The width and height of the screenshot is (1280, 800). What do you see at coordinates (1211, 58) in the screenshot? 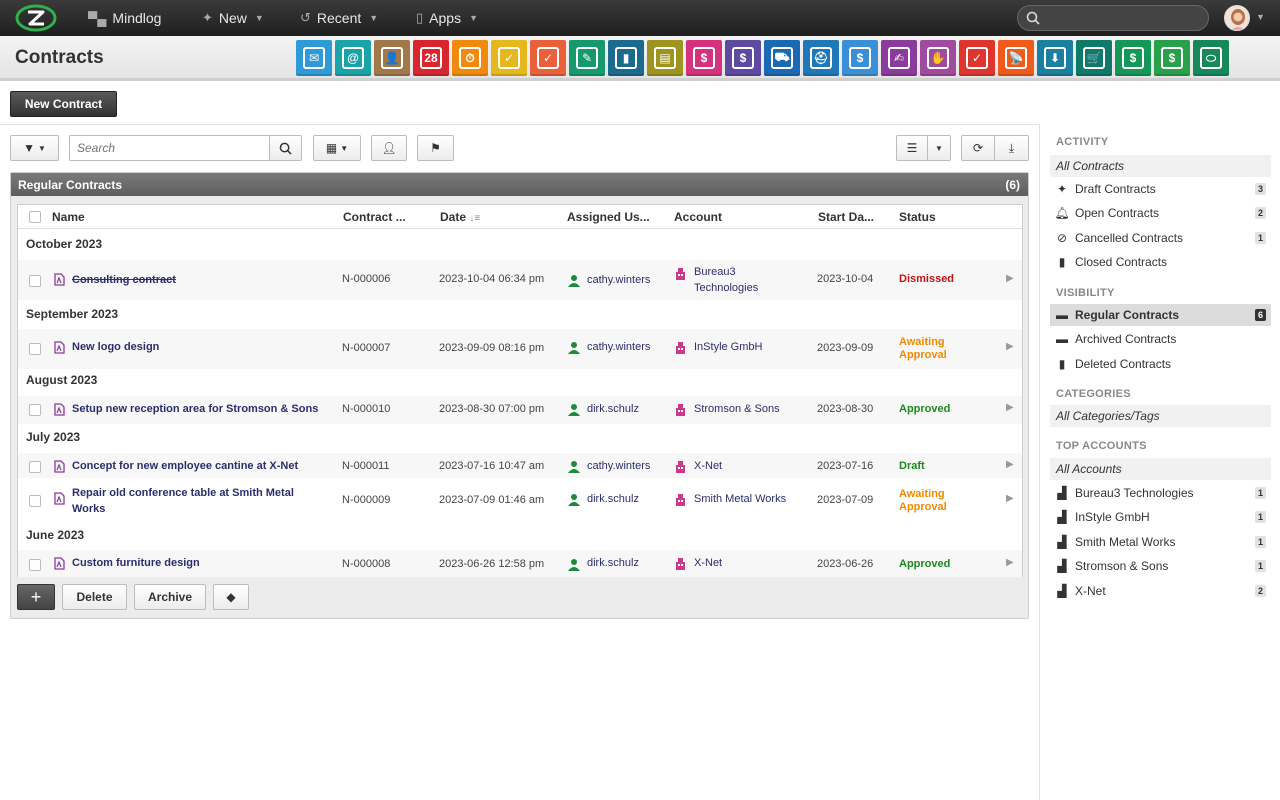
I see `app-tile-database: ⬭` at bounding box center [1211, 58].